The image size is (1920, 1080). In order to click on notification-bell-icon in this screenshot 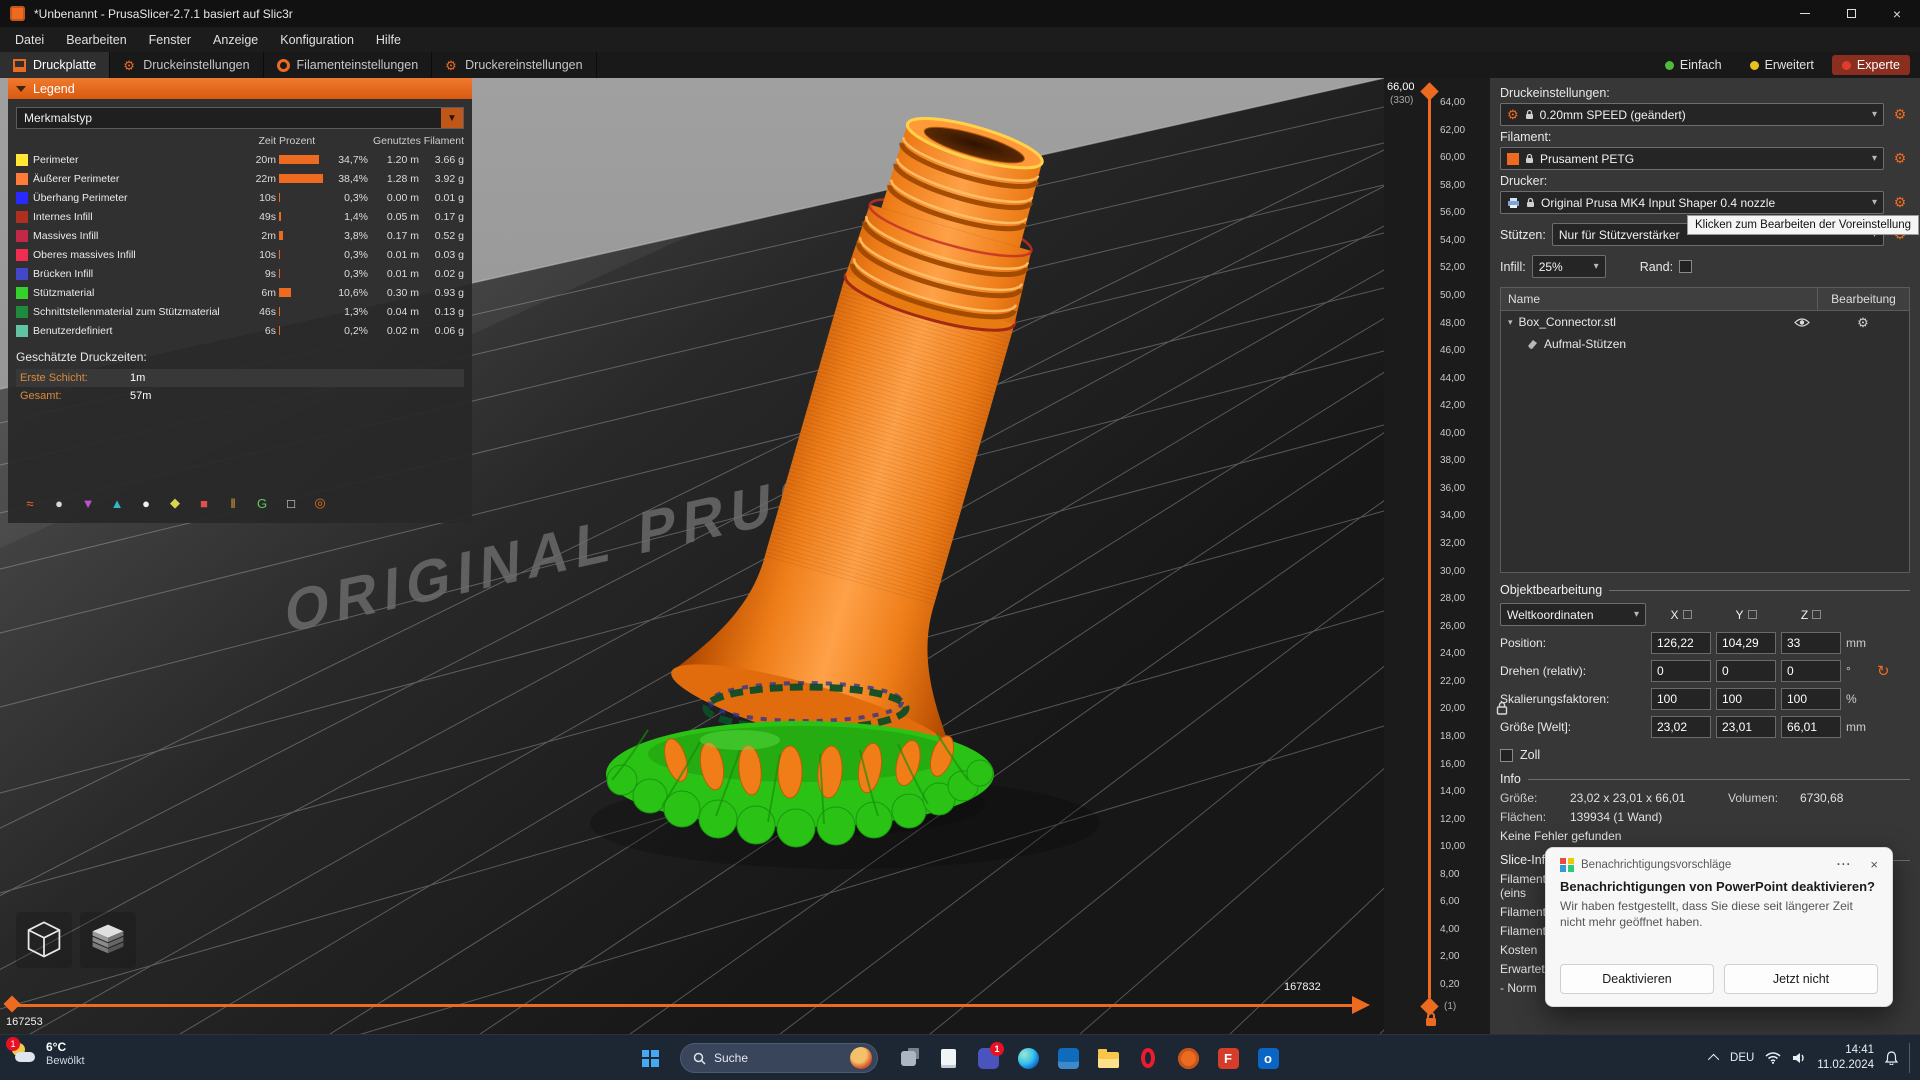, I will do `click(1891, 1058)`.